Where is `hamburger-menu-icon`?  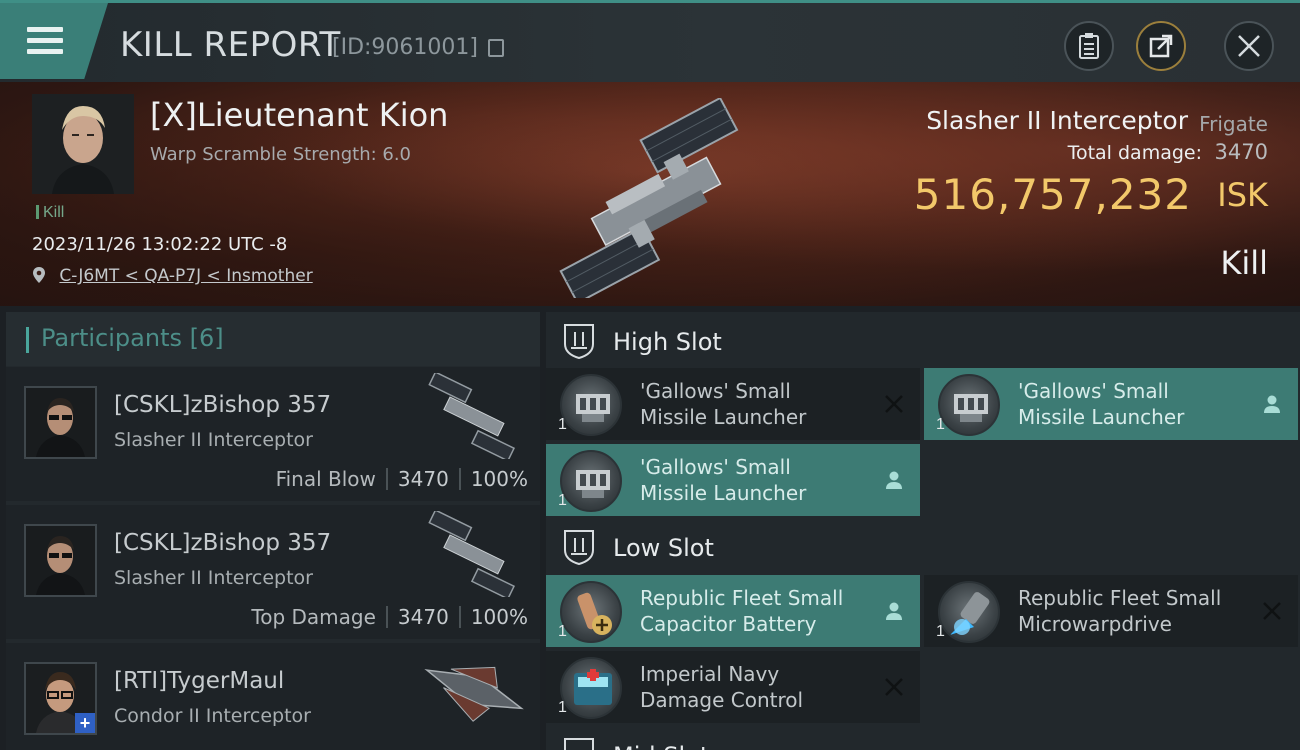
hamburger-menu-icon is located at coordinates (45, 41).